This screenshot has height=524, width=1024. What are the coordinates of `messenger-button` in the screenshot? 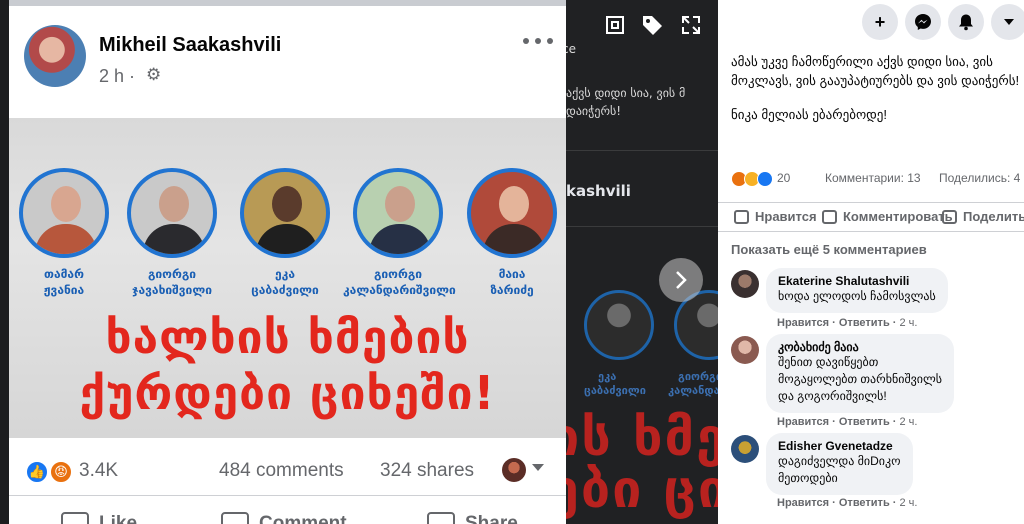 It's located at (923, 22).